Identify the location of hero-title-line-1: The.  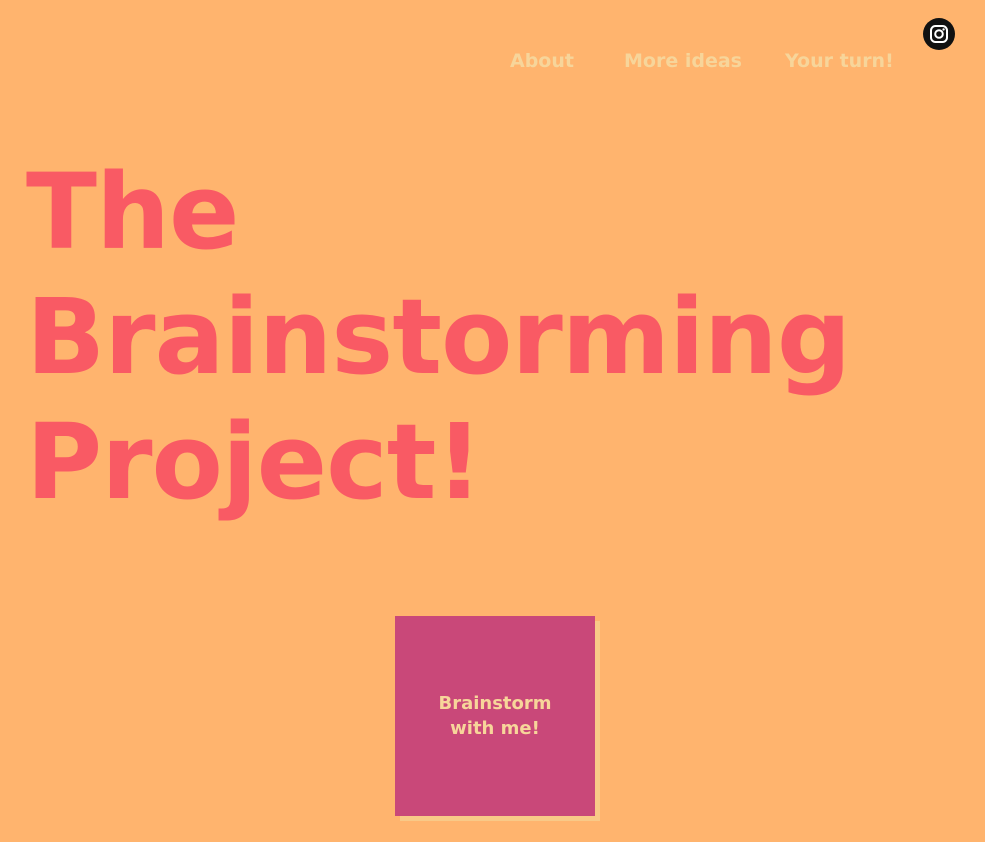
(133, 212).